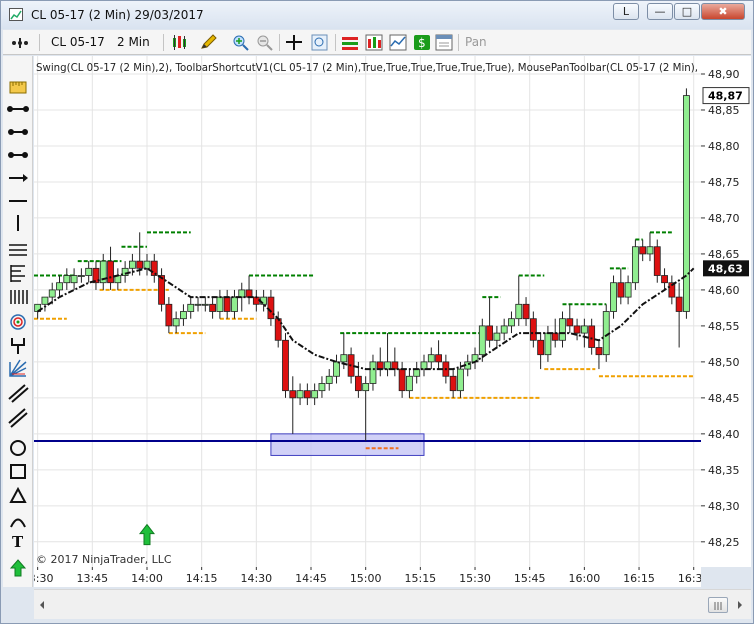 This screenshot has width=754, height=624. What do you see at coordinates (18, 393) in the screenshot?
I see `regression-channel-icon` at bounding box center [18, 393].